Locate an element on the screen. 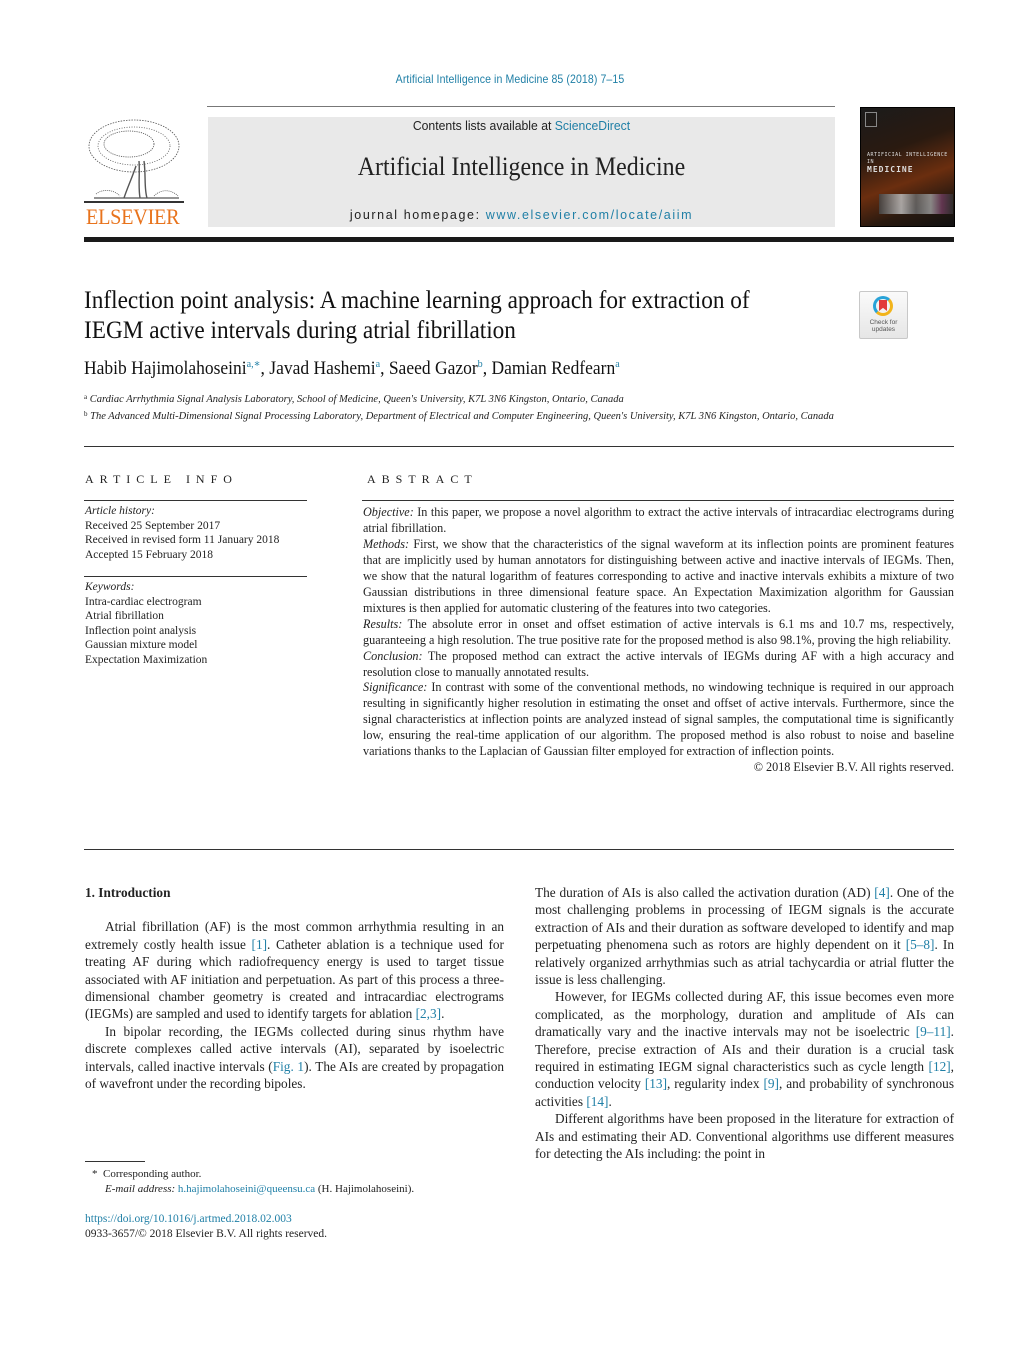 The image size is (1020, 1351). author-affil-mark: a,∗ is located at coordinates (254, 364).